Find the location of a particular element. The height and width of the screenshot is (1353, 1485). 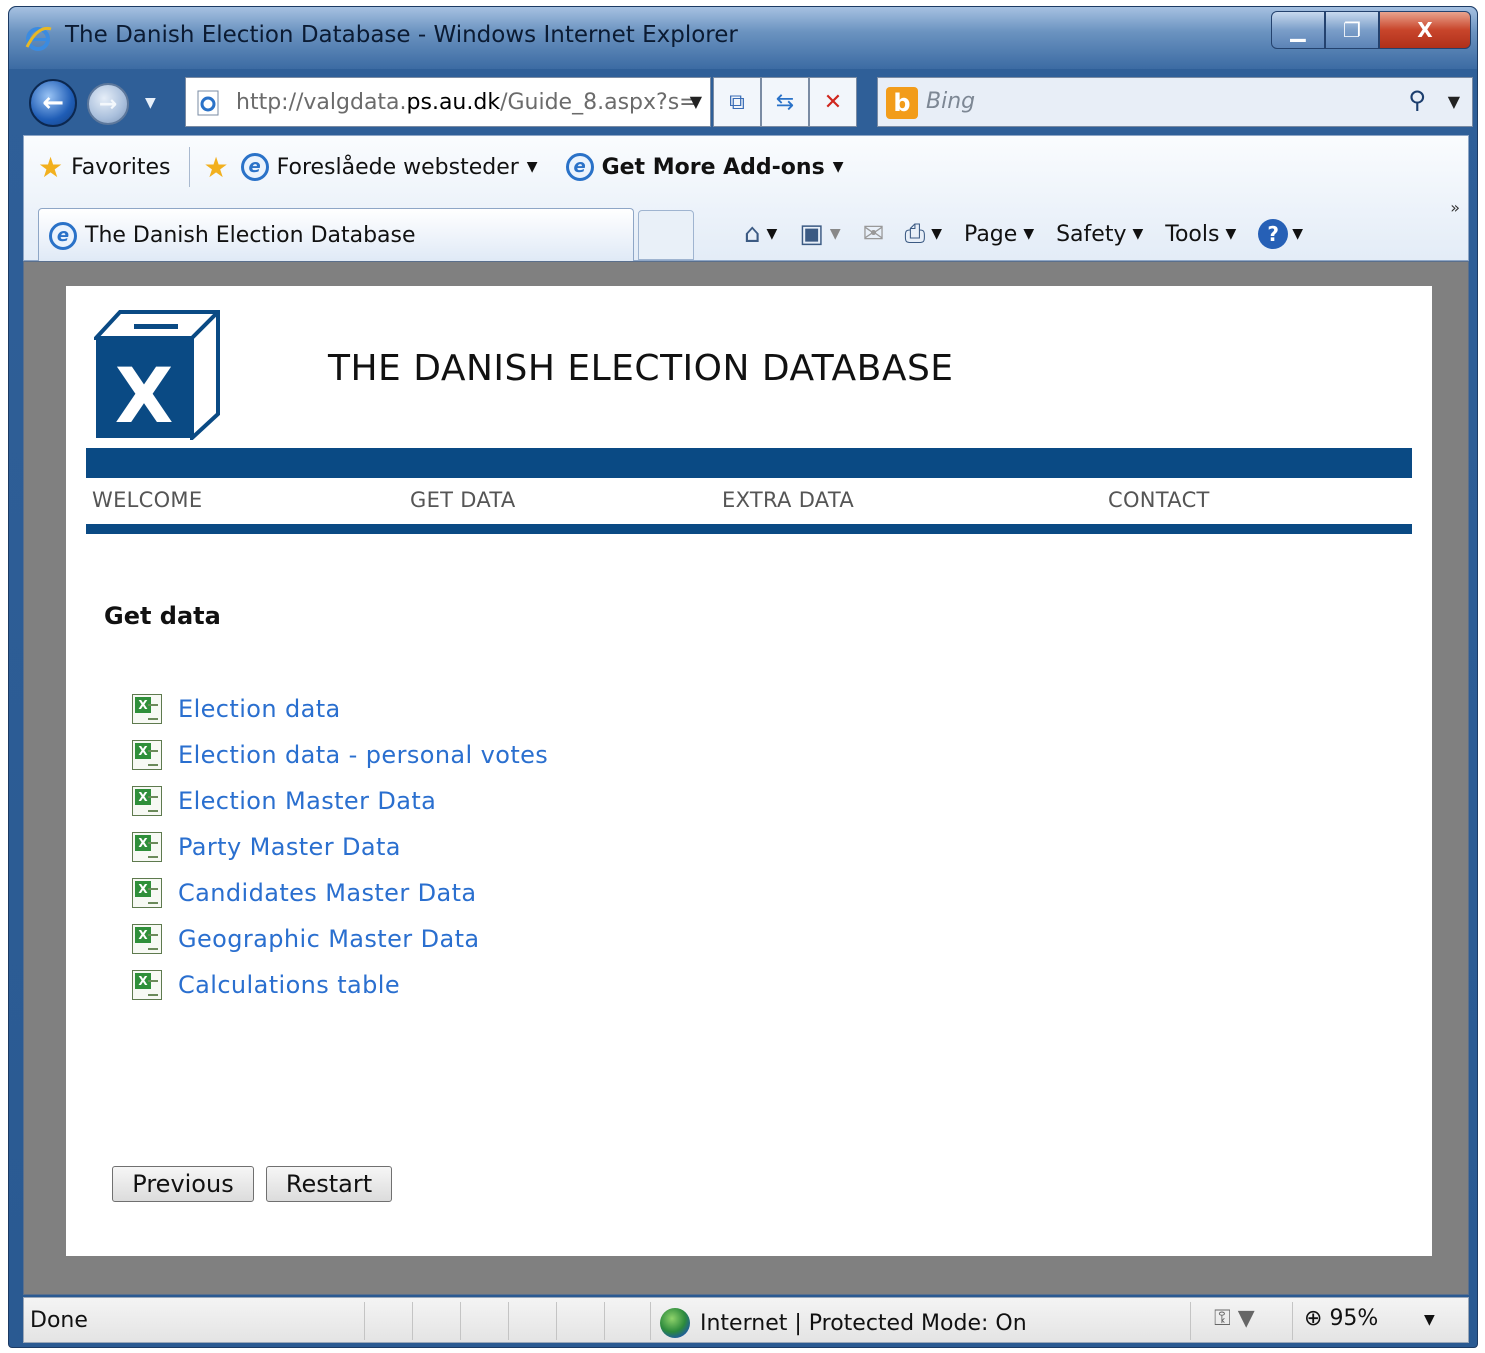

site-nav: WELCOME GET DATA EXTRA DATA CONTACT is located at coordinates (749, 504).